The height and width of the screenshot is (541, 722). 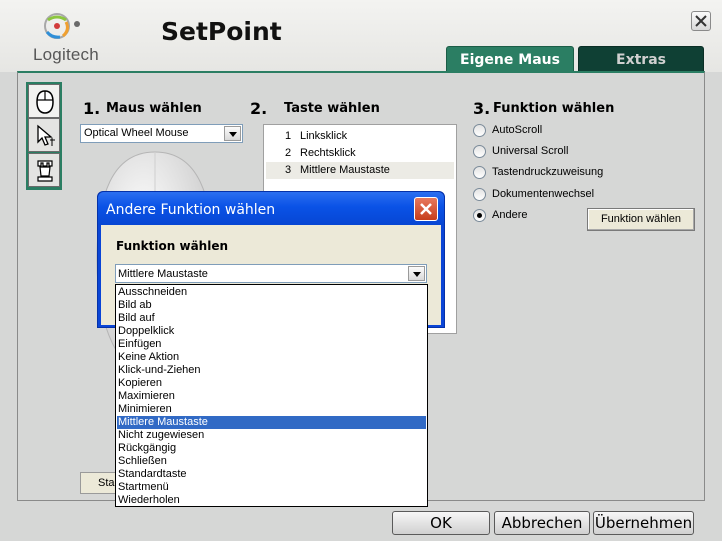 I want to click on cancel-button: Abbrechen, so click(x=542, y=523).